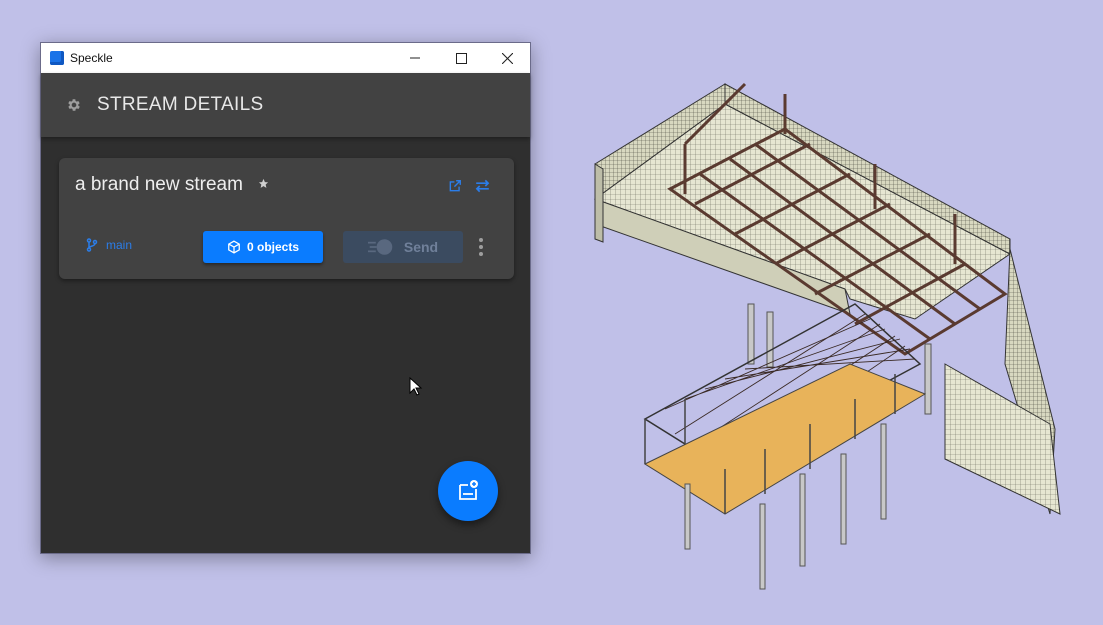 The image size is (1103, 625). I want to click on open-in-new-icon, so click(455, 186).